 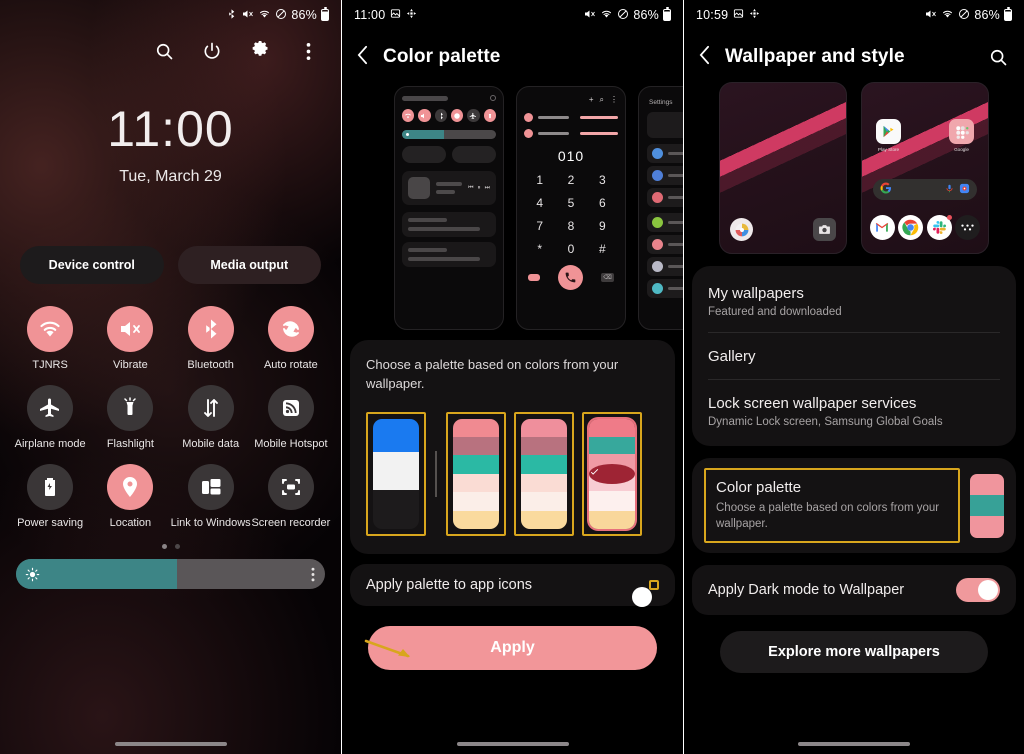 I want to click on key: 1, so click(x=539, y=180).